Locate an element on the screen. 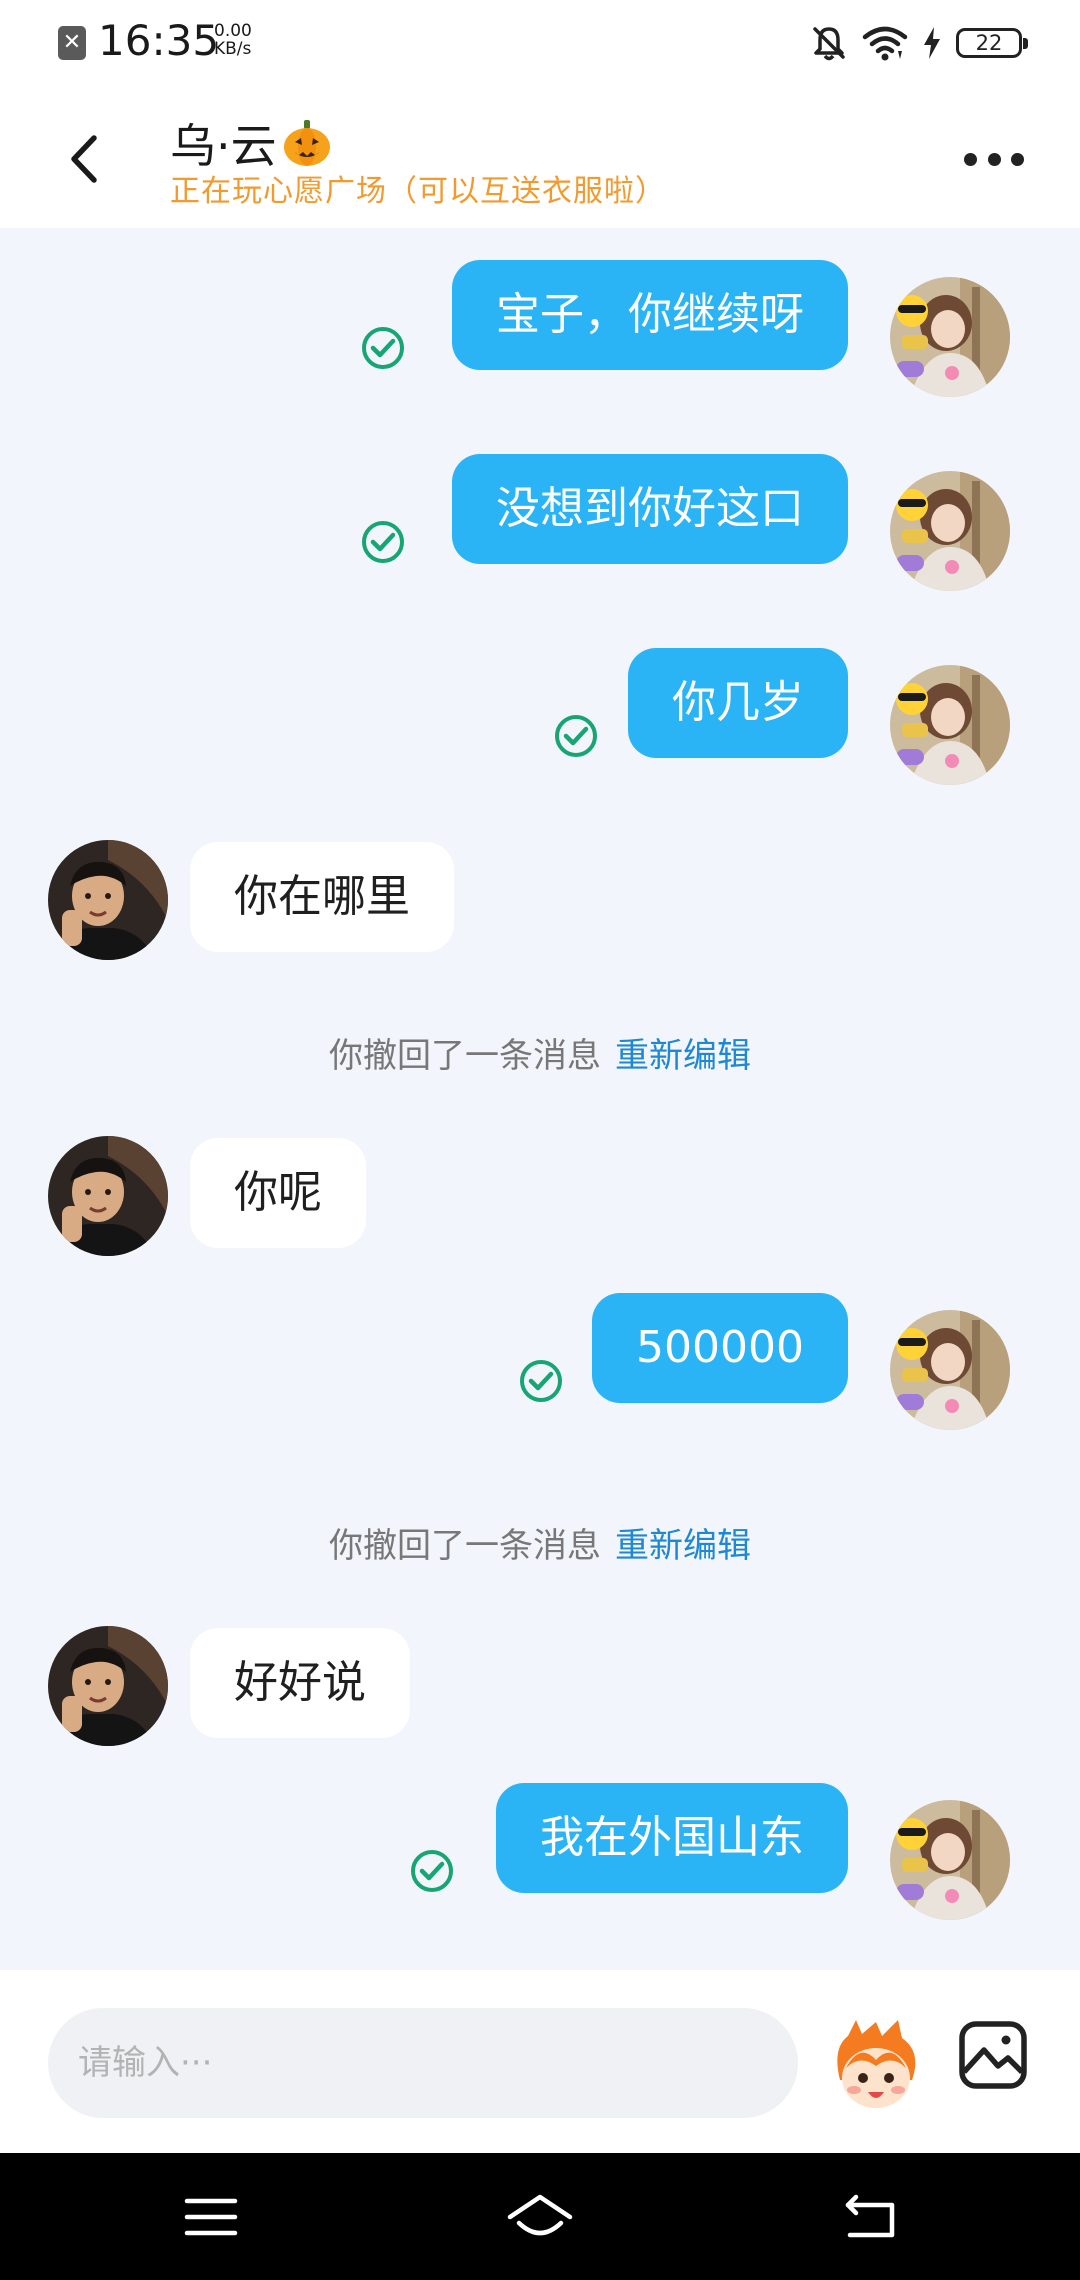  message-bubble-outgoing: 宝子，你继续呀 is located at coordinates (650, 315).